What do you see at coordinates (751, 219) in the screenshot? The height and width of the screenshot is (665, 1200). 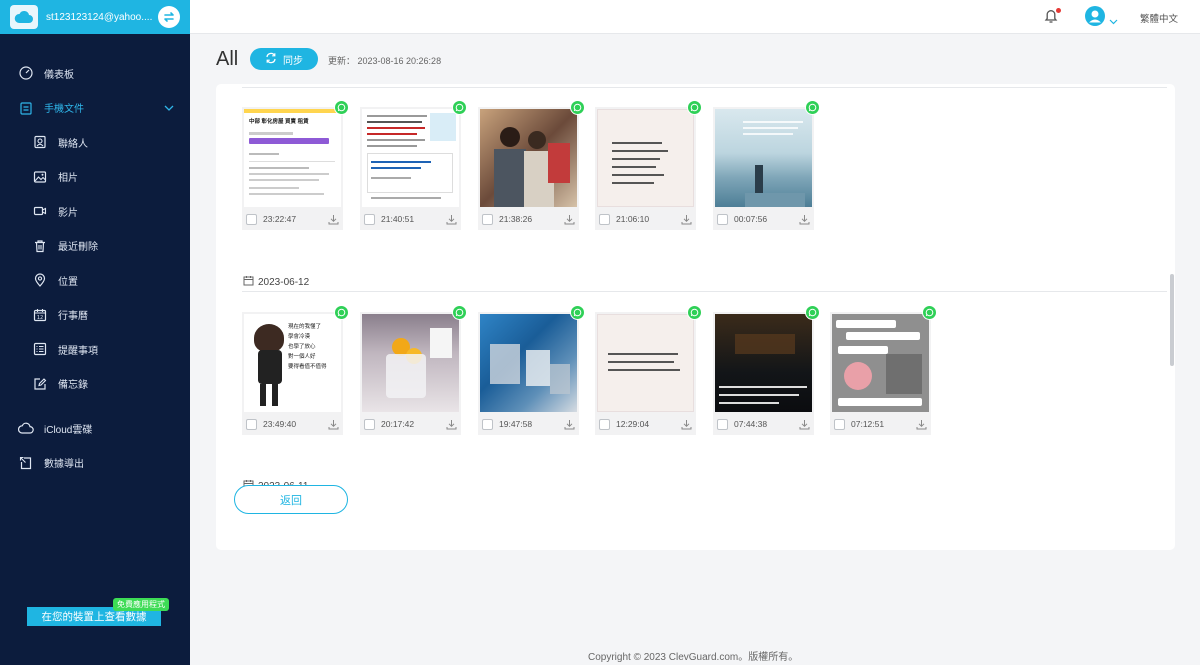 I see `timestamp: 00:07:56` at bounding box center [751, 219].